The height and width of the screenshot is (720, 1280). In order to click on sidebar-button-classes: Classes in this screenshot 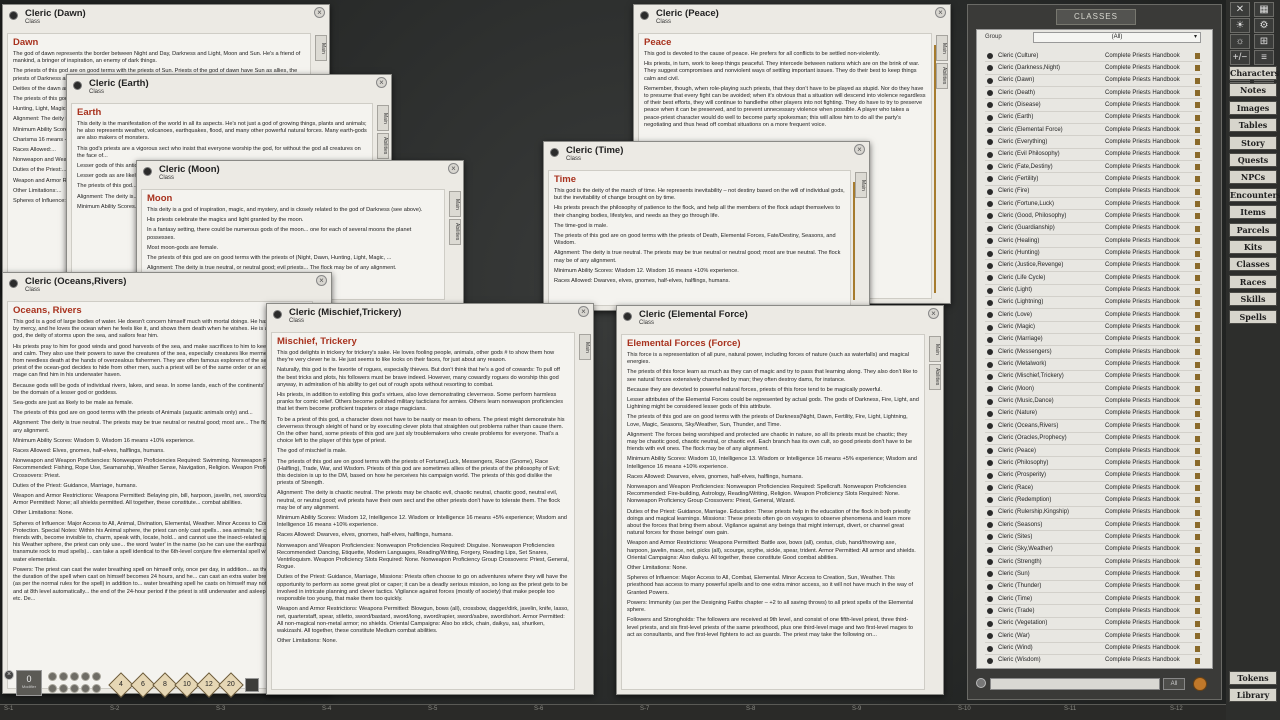, I will do `click(1253, 264)`.